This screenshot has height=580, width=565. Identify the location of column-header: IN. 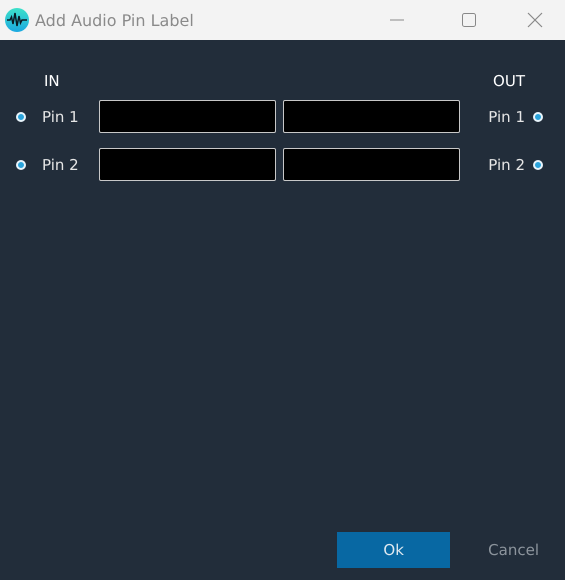
(52, 81).